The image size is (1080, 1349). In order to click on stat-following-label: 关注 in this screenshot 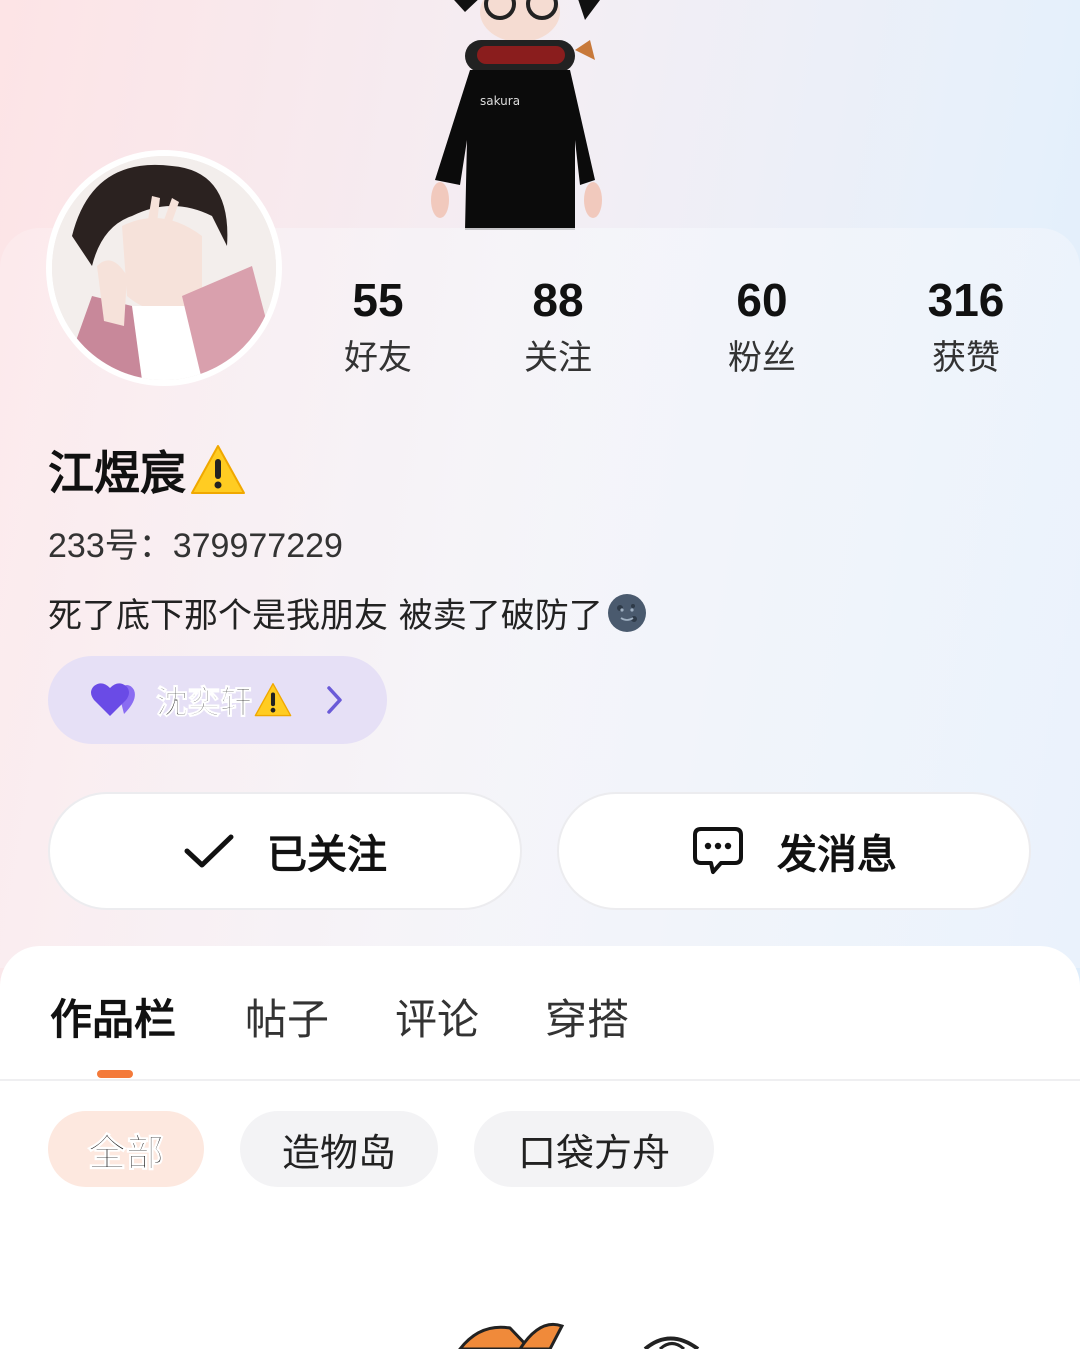, I will do `click(558, 358)`.